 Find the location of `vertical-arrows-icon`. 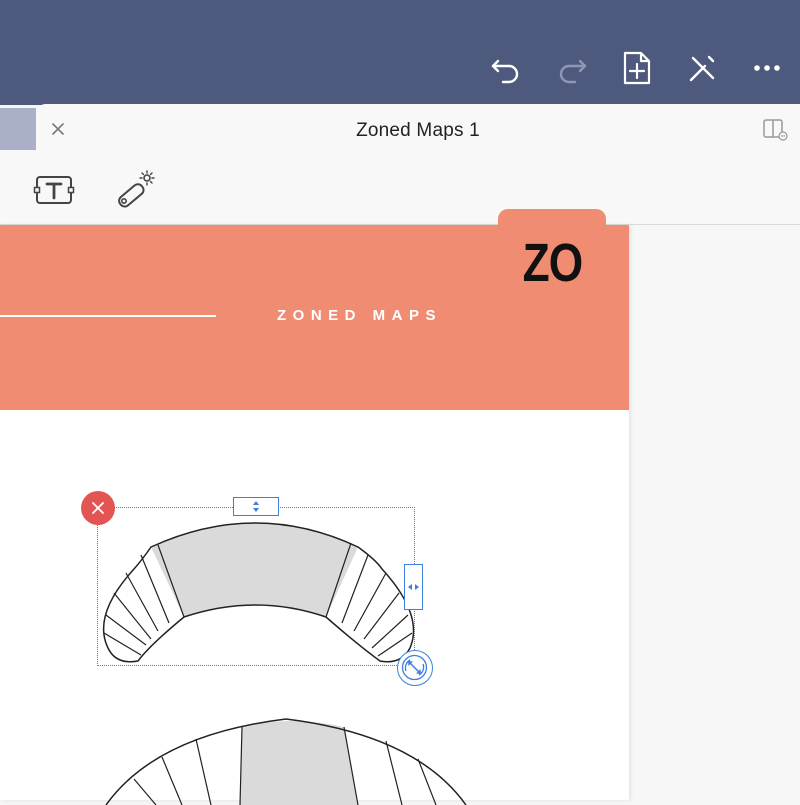

vertical-arrows-icon is located at coordinates (256, 506).